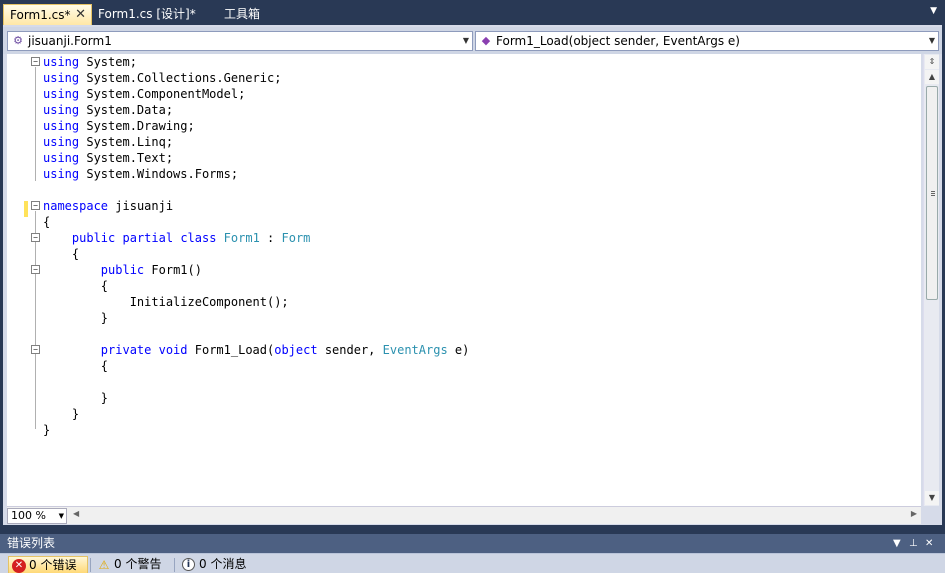  What do you see at coordinates (240, 41) in the screenshot?
I see `class-combobox: ⚙ jisuanji.Form1 ▼` at bounding box center [240, 41].